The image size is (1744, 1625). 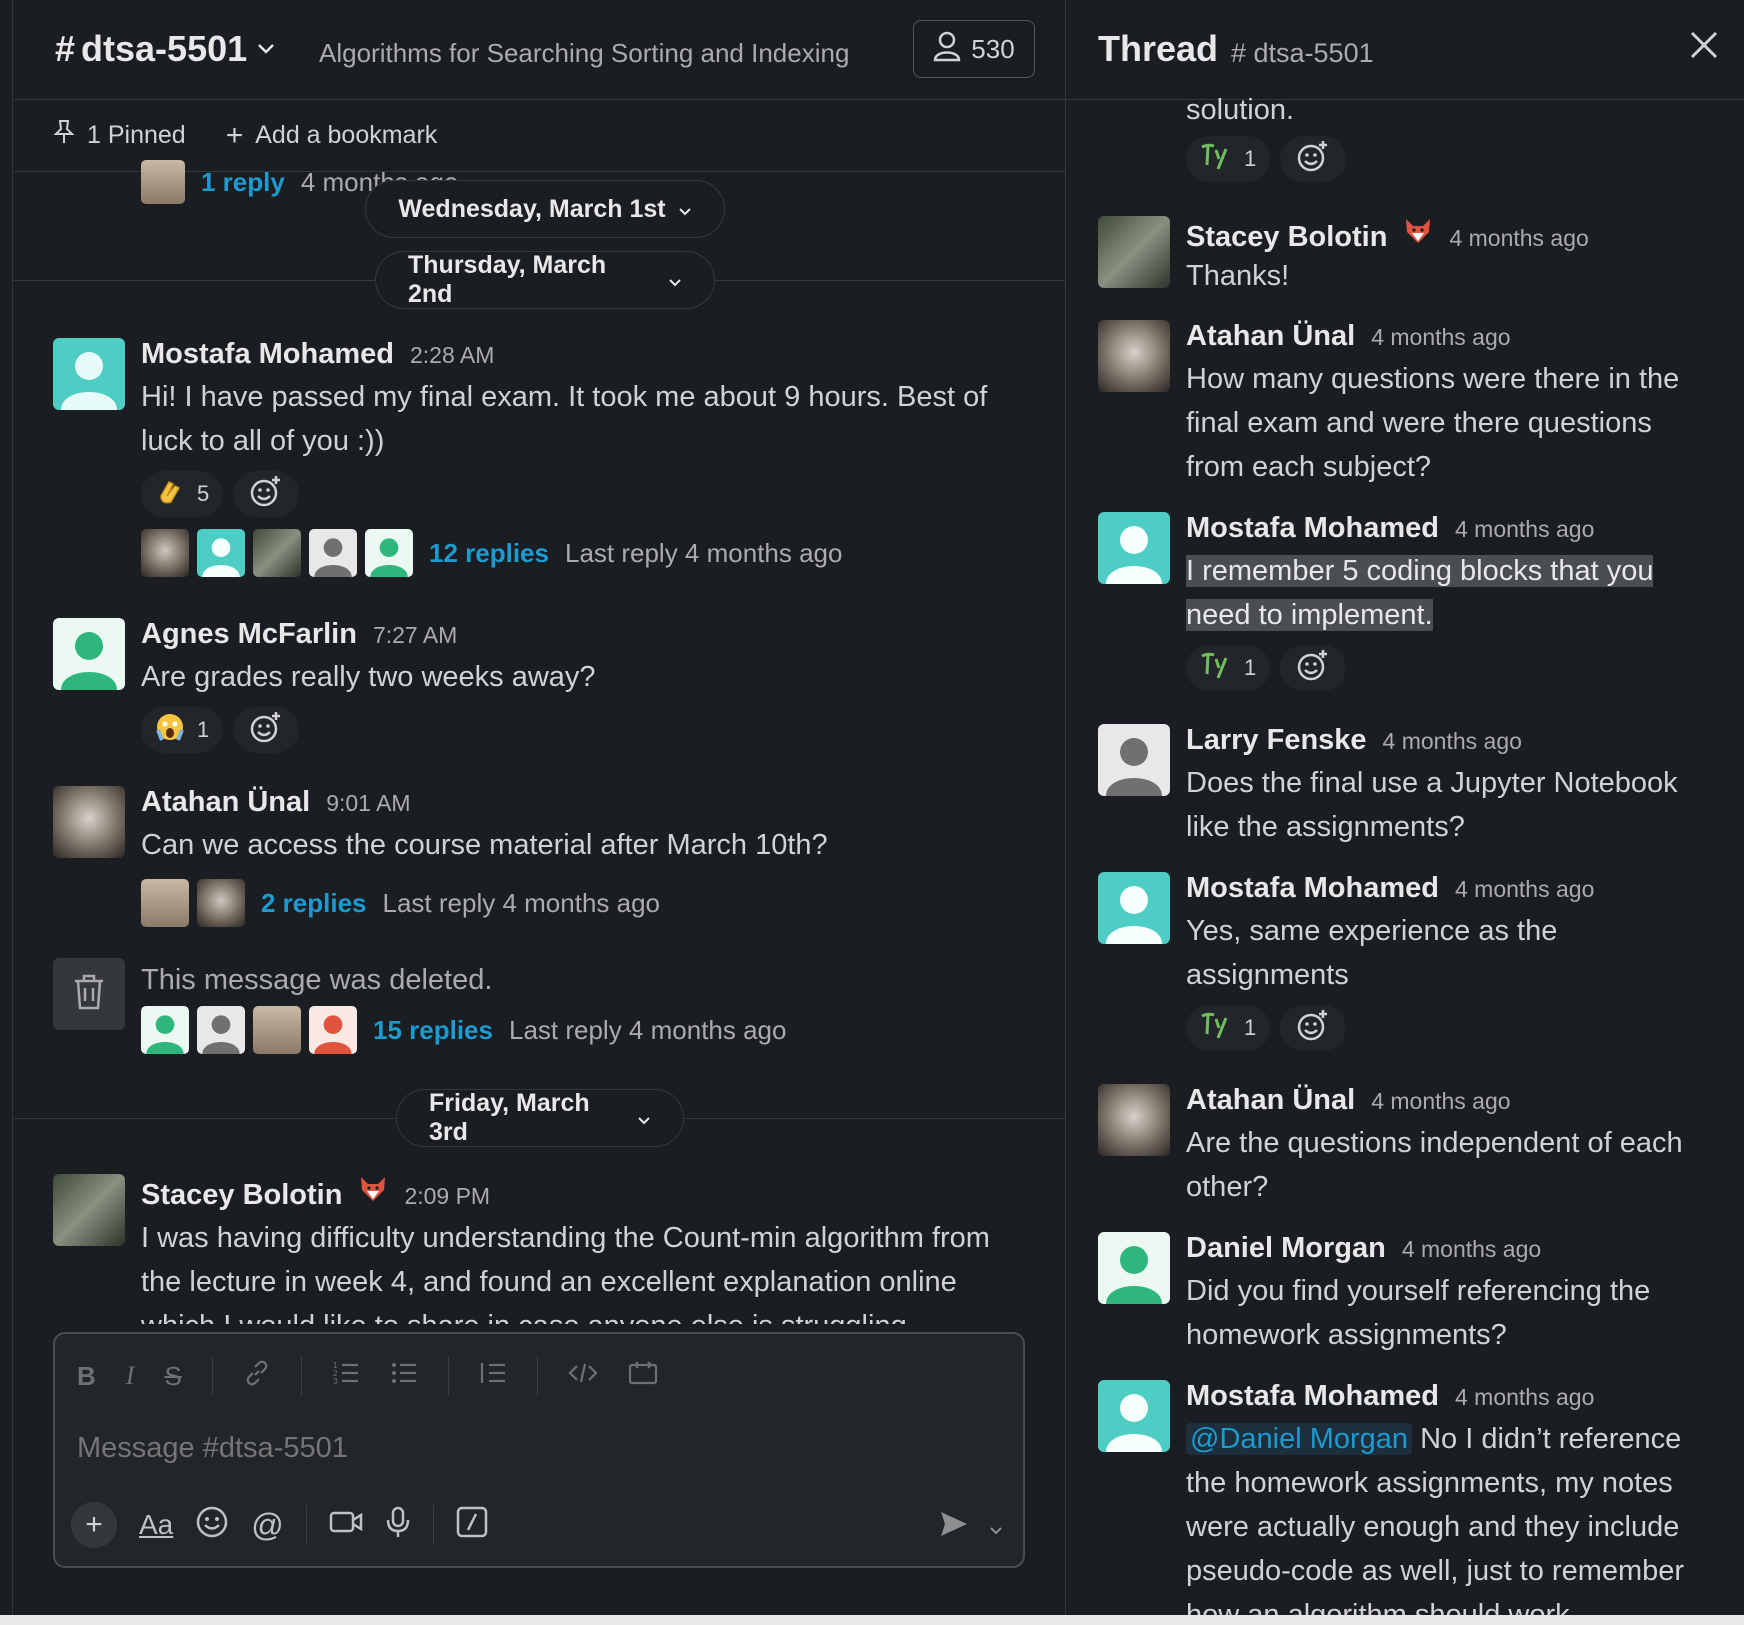 I want to click on replies-link: 12 replies, so click(x=489, y=553).